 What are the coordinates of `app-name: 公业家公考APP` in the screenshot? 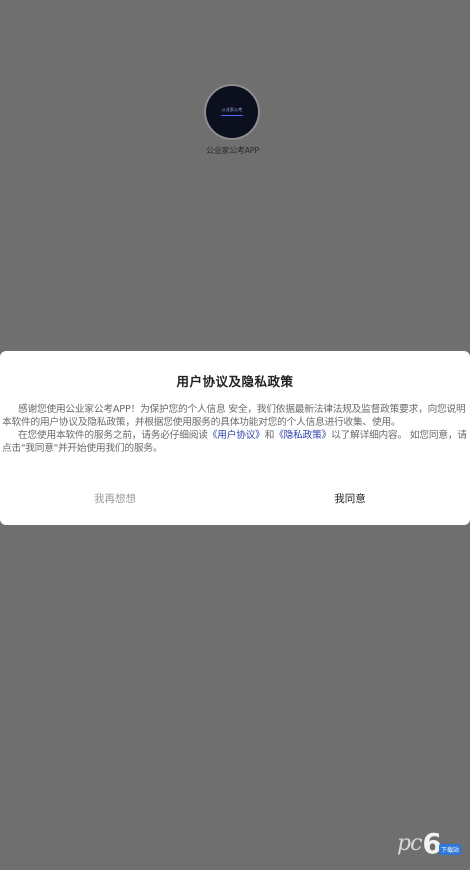 It's located at (232, 150).